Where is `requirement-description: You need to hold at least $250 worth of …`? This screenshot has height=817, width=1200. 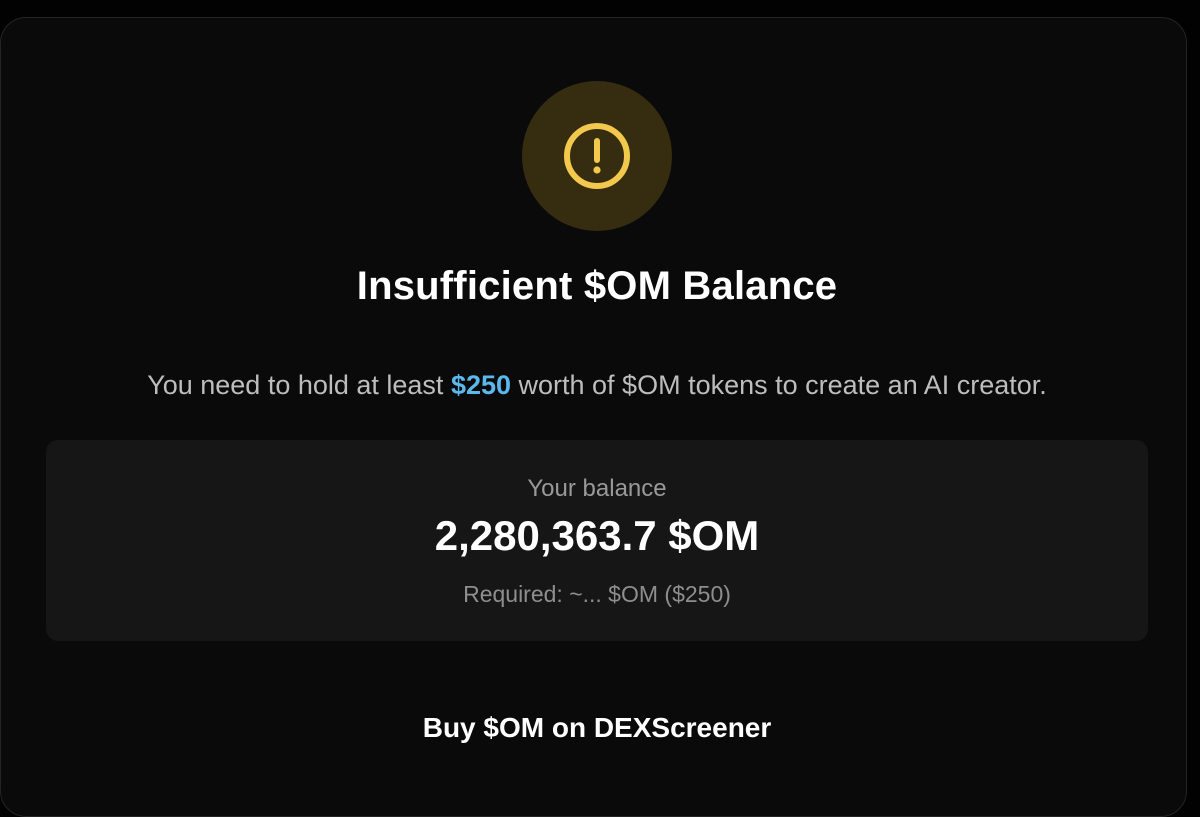
requirement-description: You need to hold at least $250 worth of … is located at coordinates (597, 385).